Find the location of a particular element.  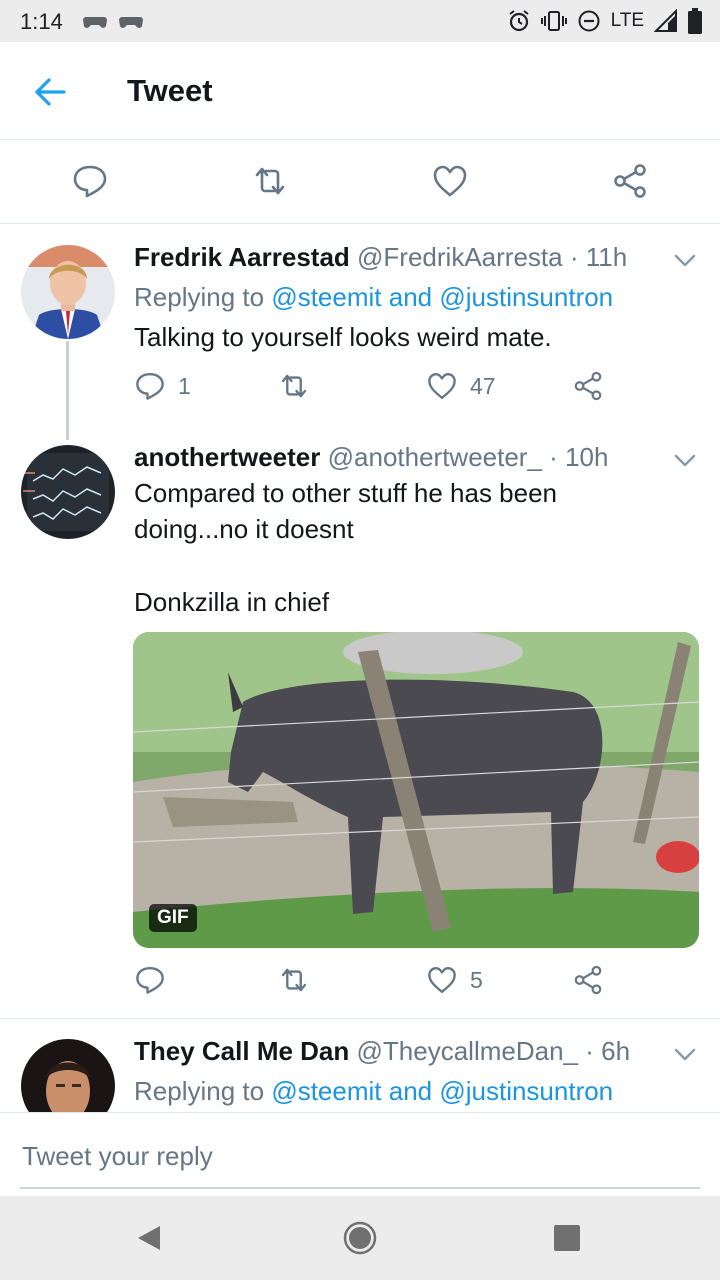

tweet-time: · 10h is located at coordinates (575, 457).